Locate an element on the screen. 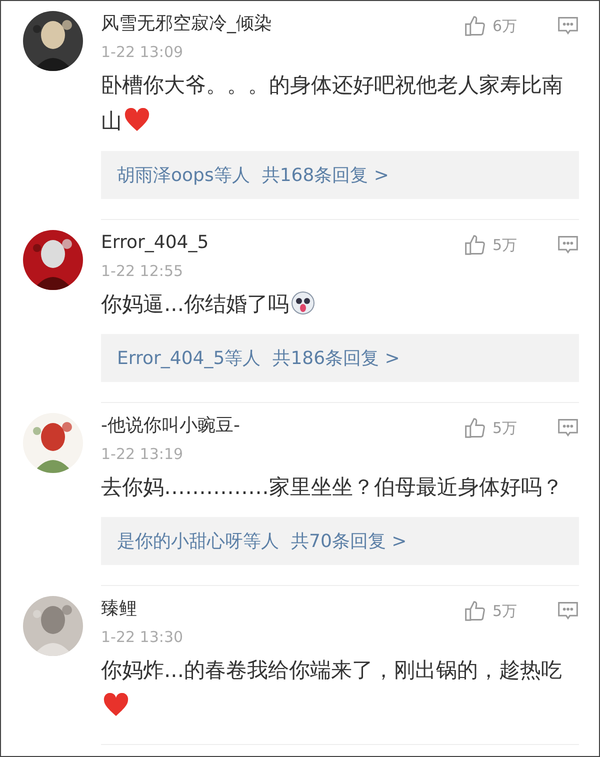  replies-link: 是你的小甜心呀等人 共70条回复 > is located at coordinates (340, 541).